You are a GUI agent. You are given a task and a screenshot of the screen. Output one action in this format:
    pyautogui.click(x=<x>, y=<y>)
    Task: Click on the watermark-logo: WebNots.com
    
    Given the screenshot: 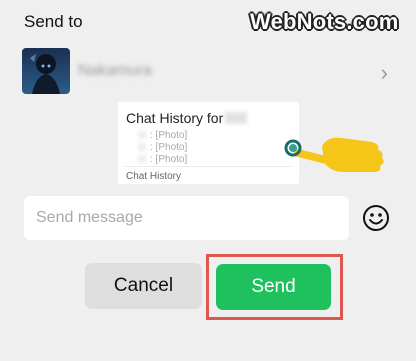 What is the action you would take?
    pyautogui.click(x=324, y=21)
    